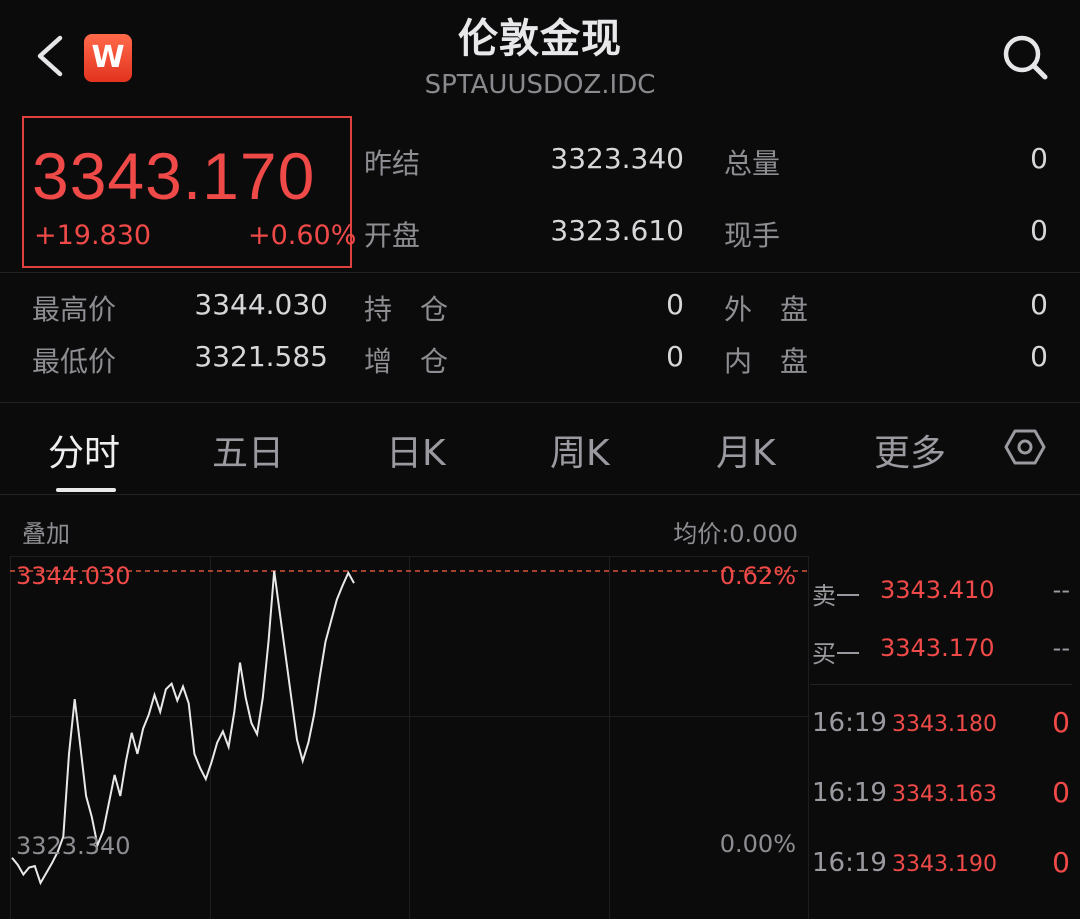 The width and height of the screenshot is (1080, 919). Describe the element at coordinates (757, 576) in the screenshot. I see `chart-top-percent-label: 0.62%` at that location.